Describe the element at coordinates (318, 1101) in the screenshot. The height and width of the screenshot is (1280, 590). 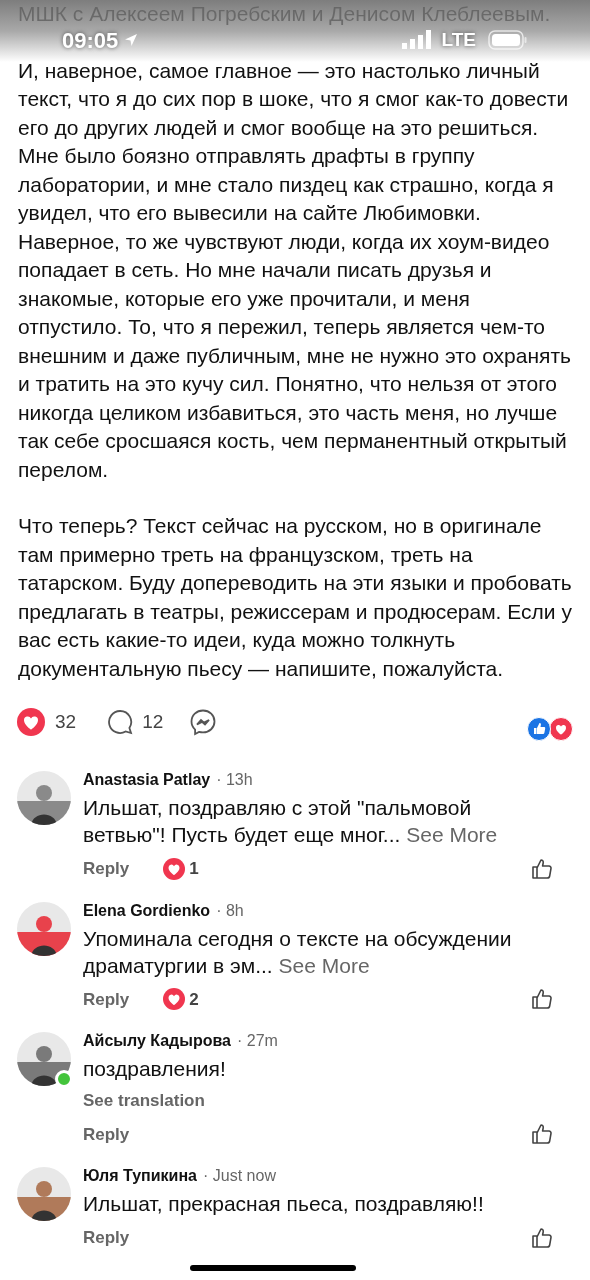
I see `see-translation-link: See translation` at that location.